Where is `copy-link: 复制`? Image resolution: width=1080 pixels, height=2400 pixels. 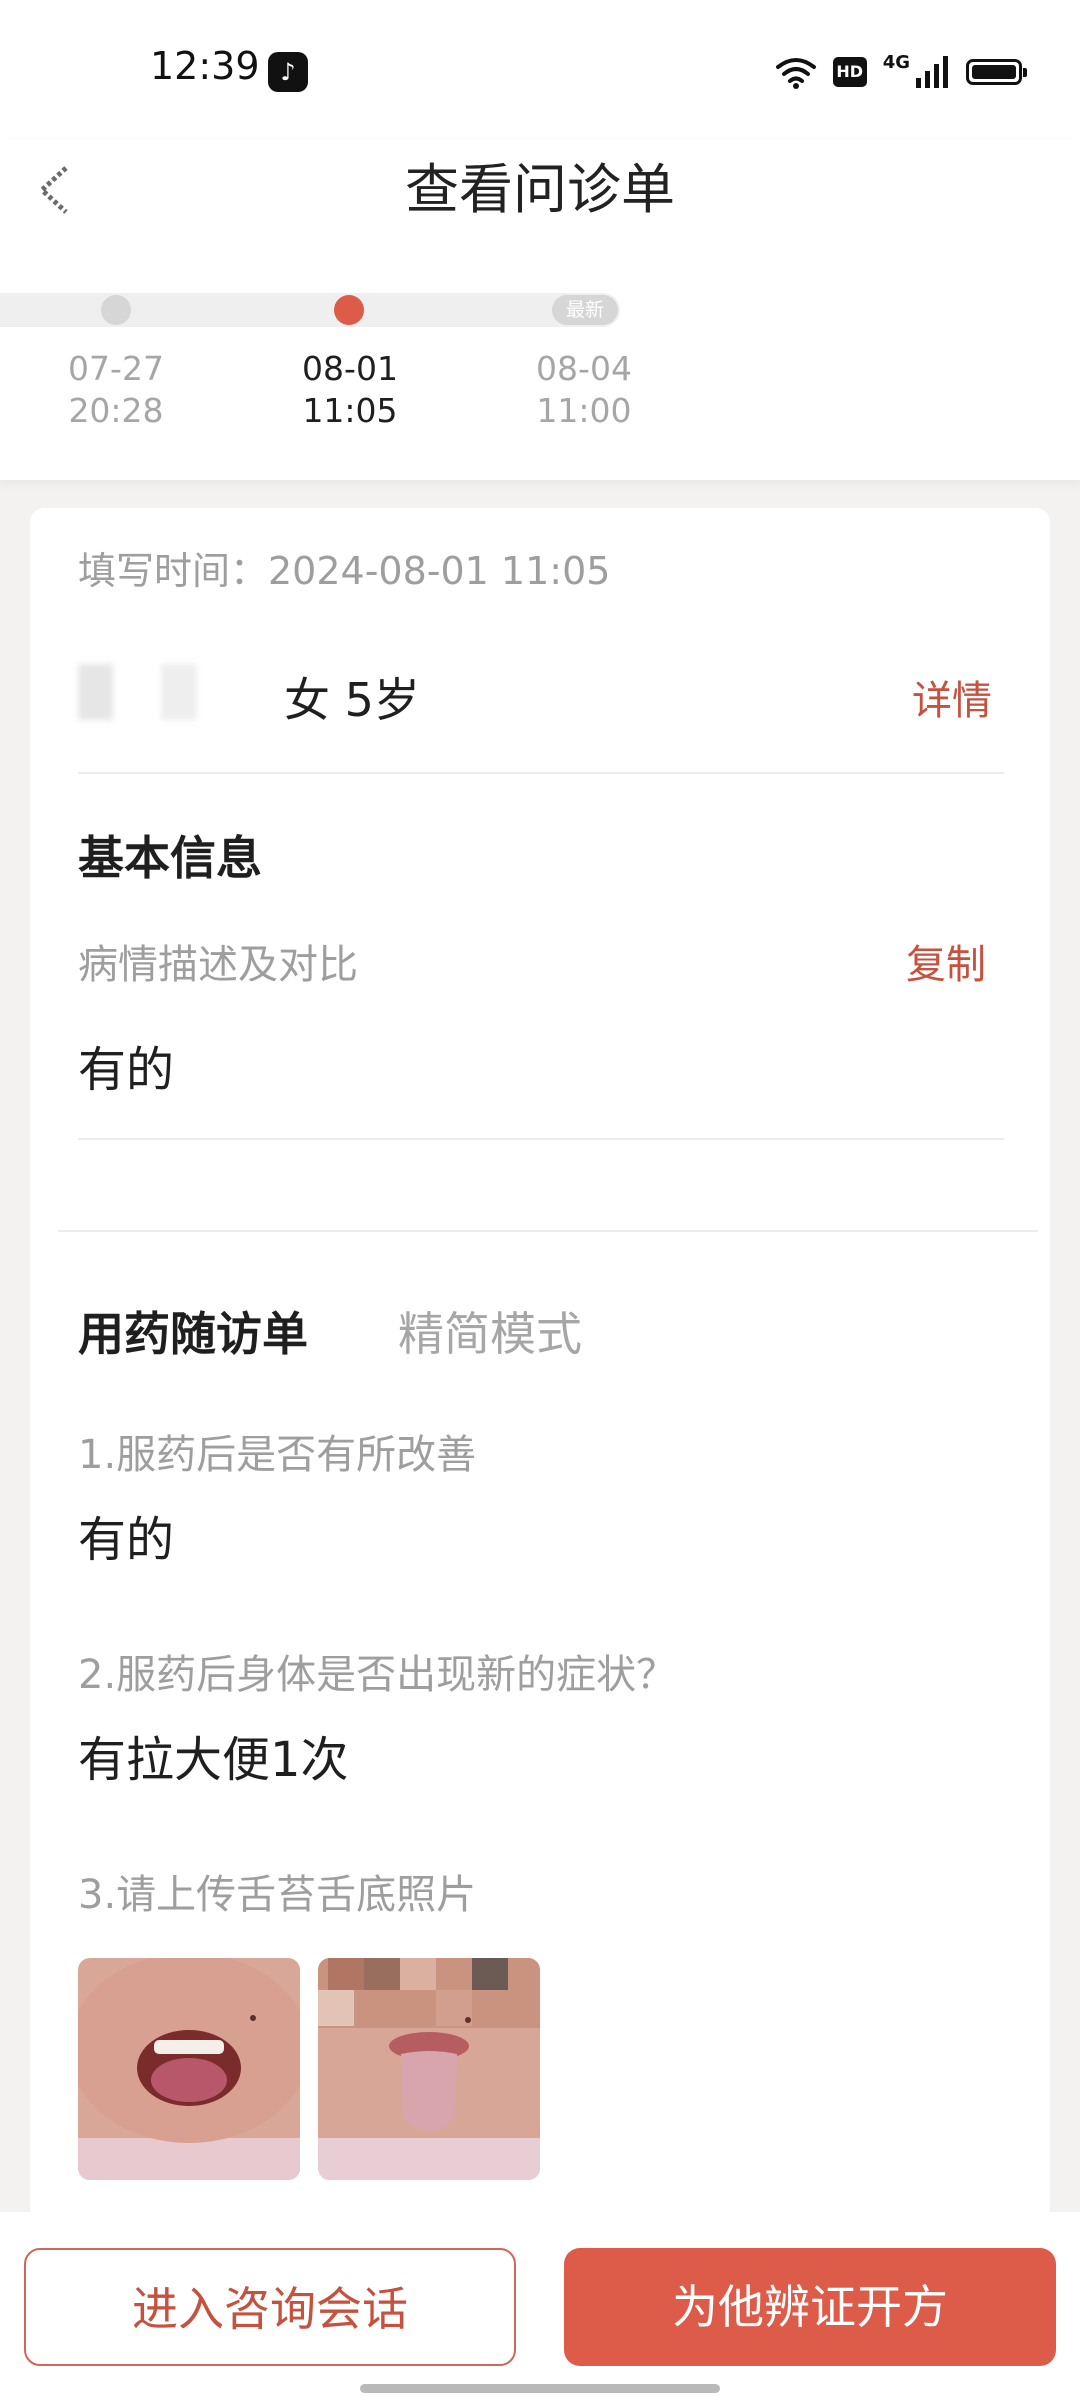 copy-link: 复制 is located at coordinates (946, 961).